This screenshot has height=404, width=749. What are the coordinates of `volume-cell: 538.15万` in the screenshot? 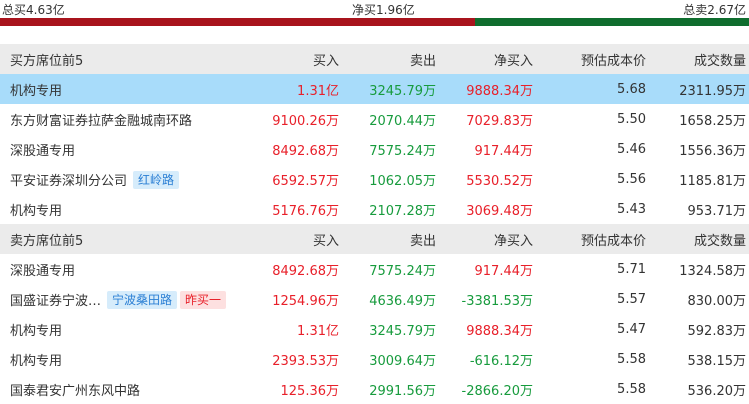 It's located at (717, 361).